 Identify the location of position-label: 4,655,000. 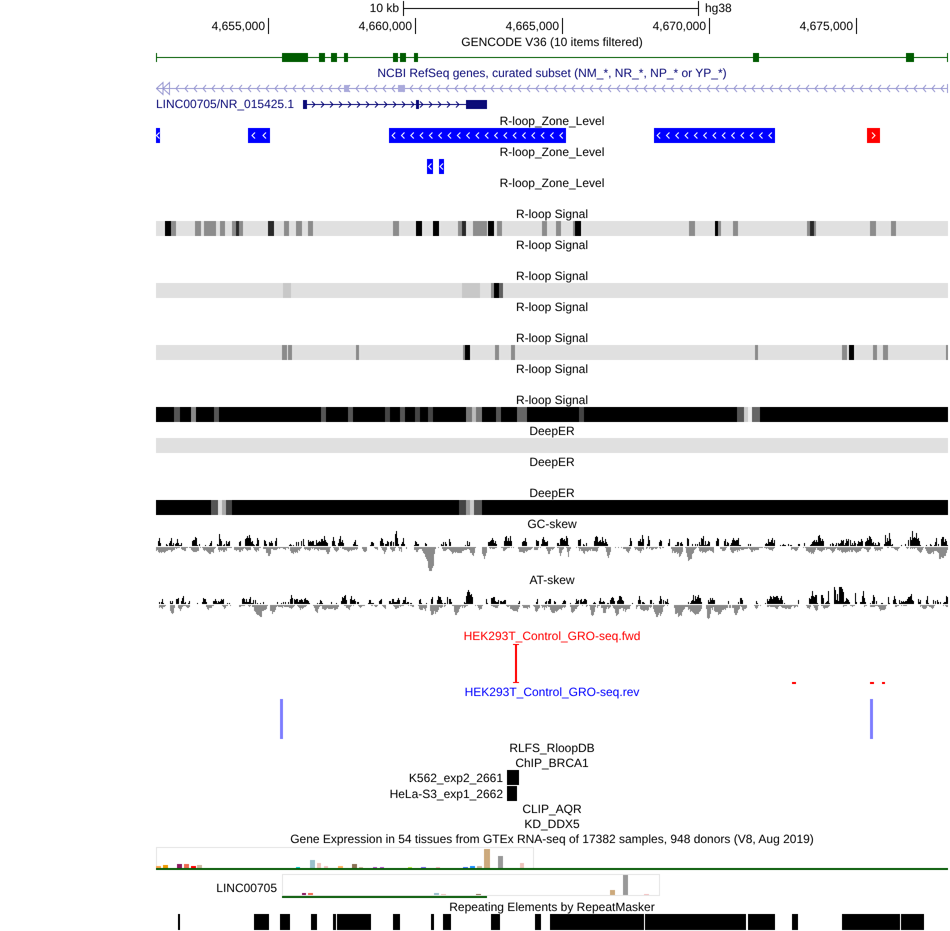
(240, 26).